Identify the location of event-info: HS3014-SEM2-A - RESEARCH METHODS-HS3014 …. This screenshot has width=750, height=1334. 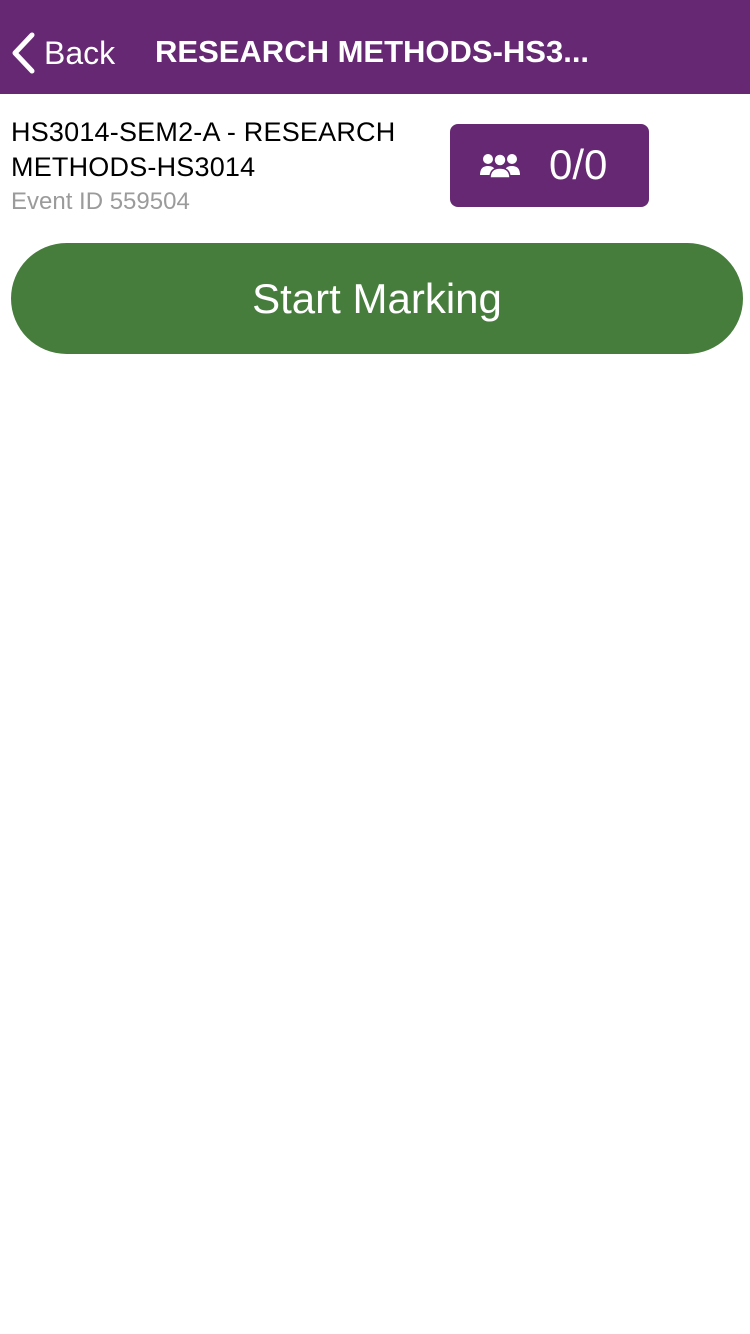
(223, 167).